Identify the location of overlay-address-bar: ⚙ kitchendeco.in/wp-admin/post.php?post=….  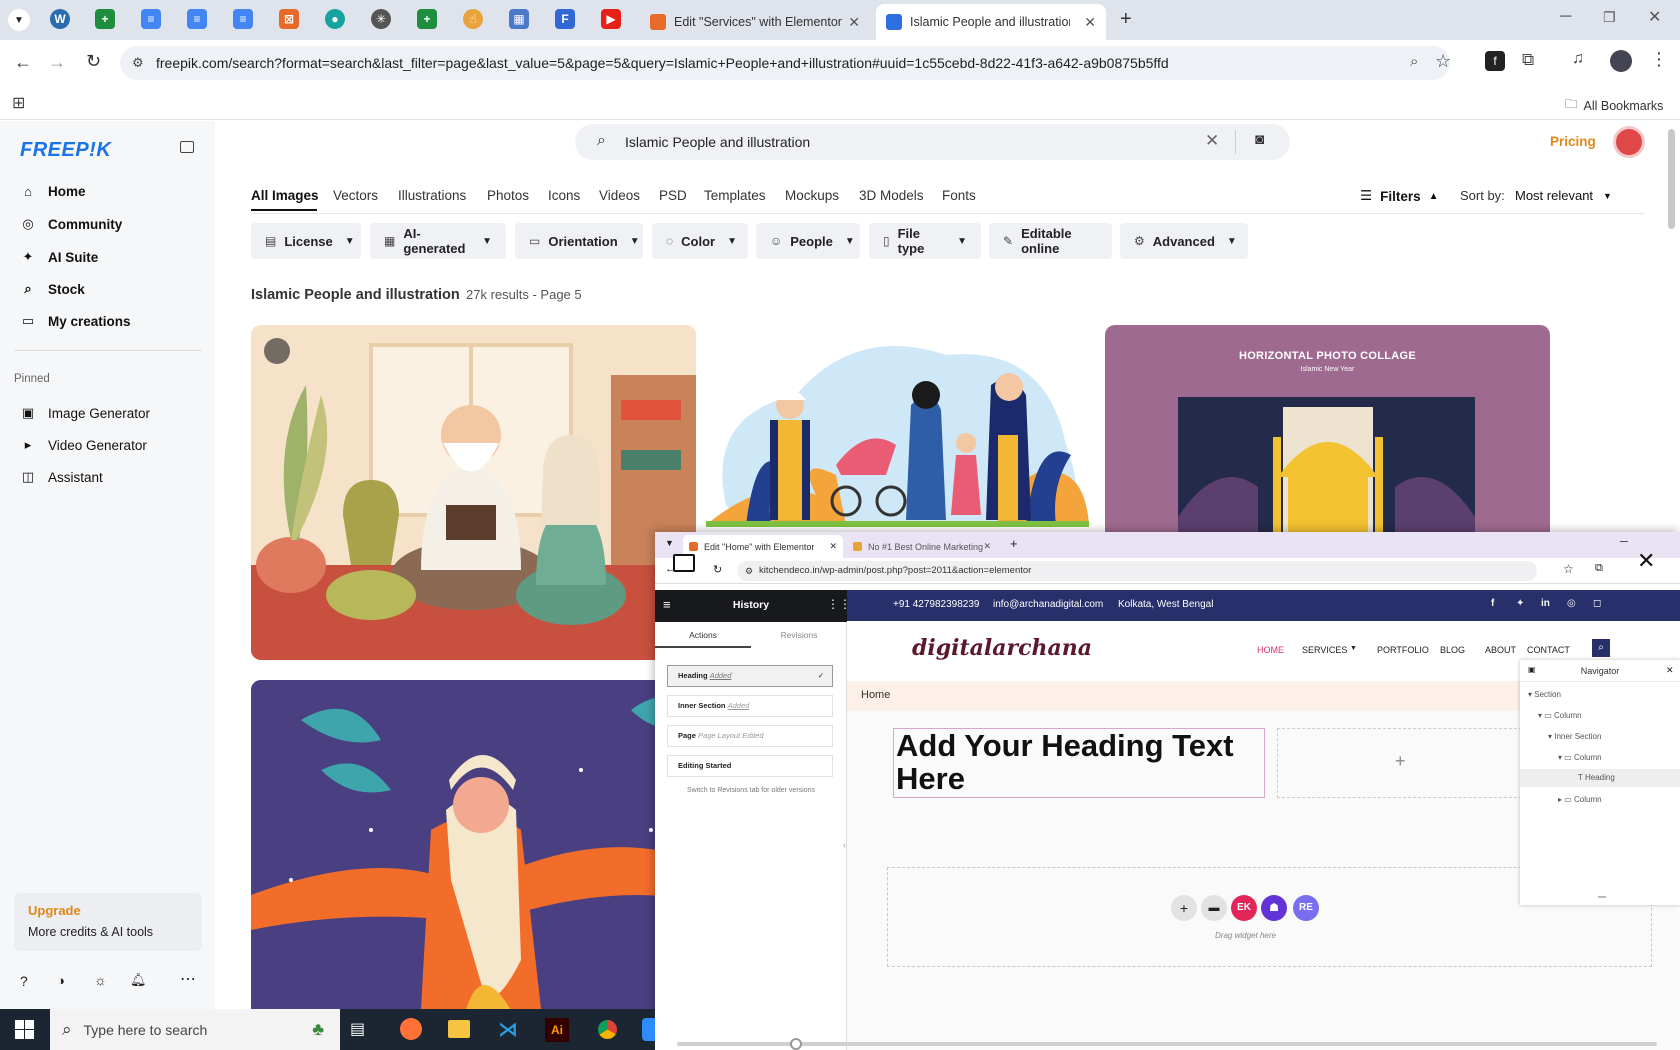
(1137, 571).